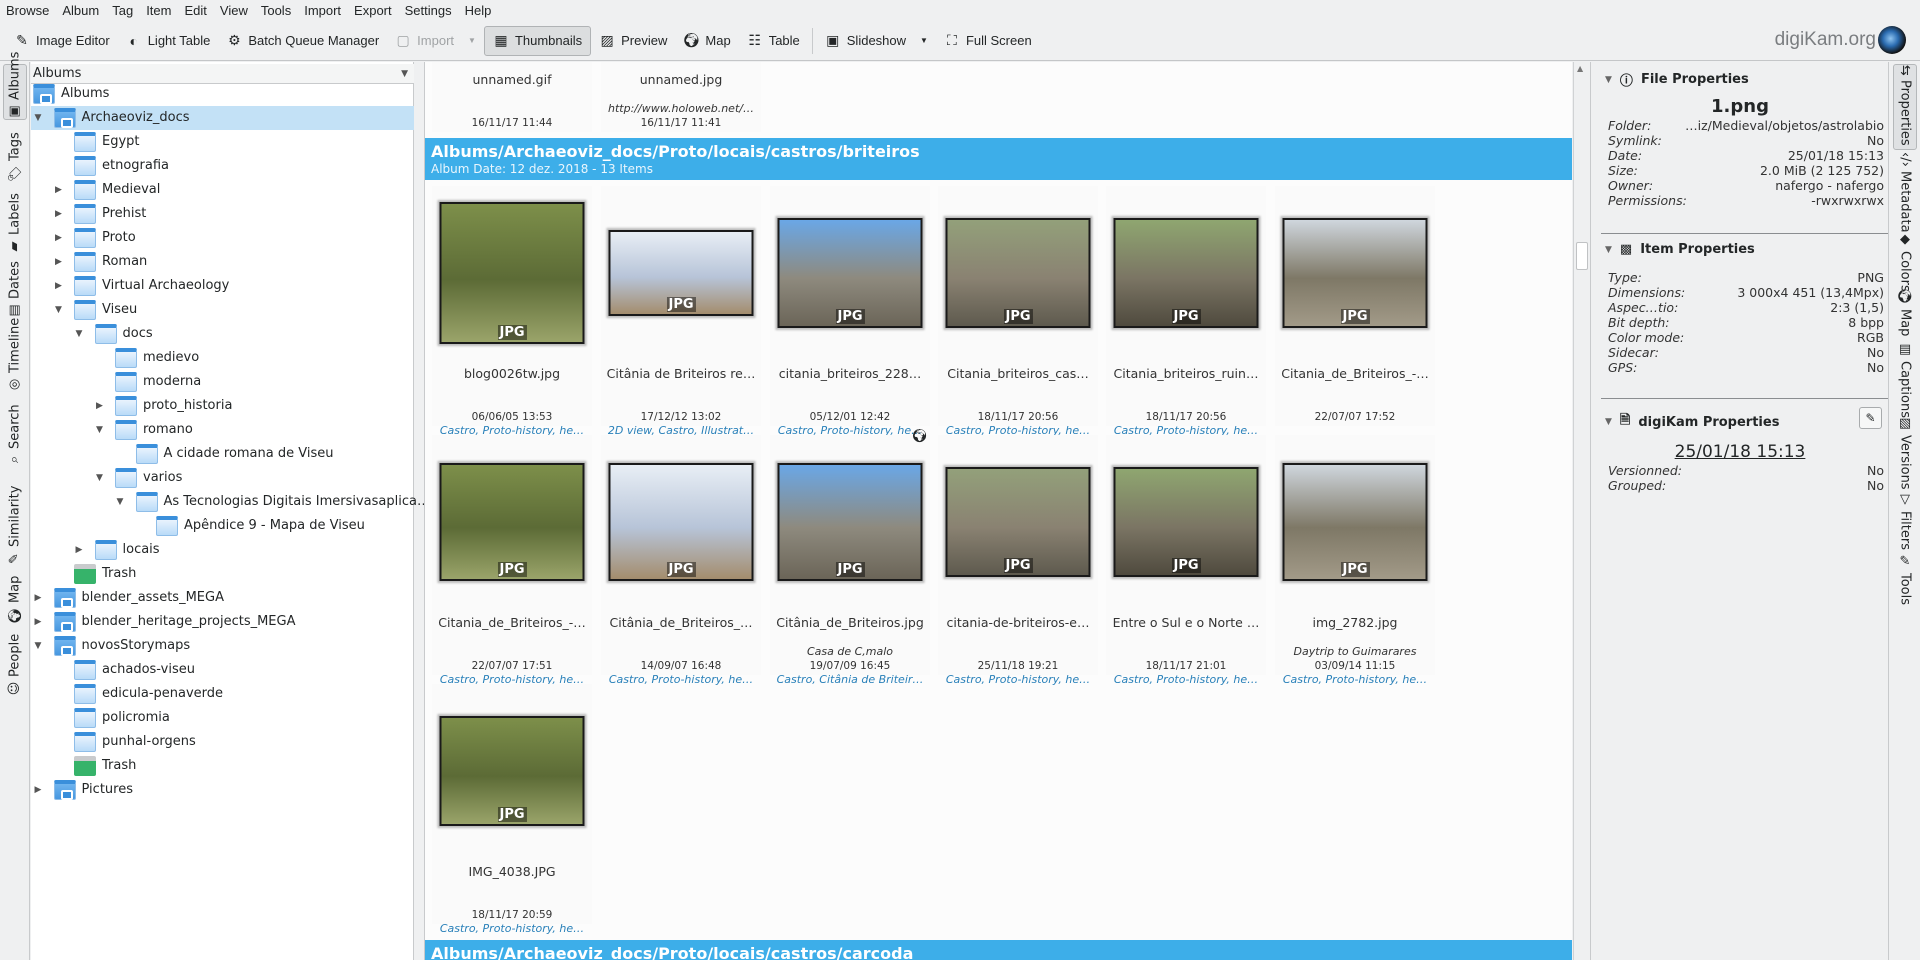 Image resolution: width=1920 pixels, height=960 pixels. What do you see at coordinates (158, 10) in the screenshot?
I see `menu-item: Item` at bounding box center [158, 10].